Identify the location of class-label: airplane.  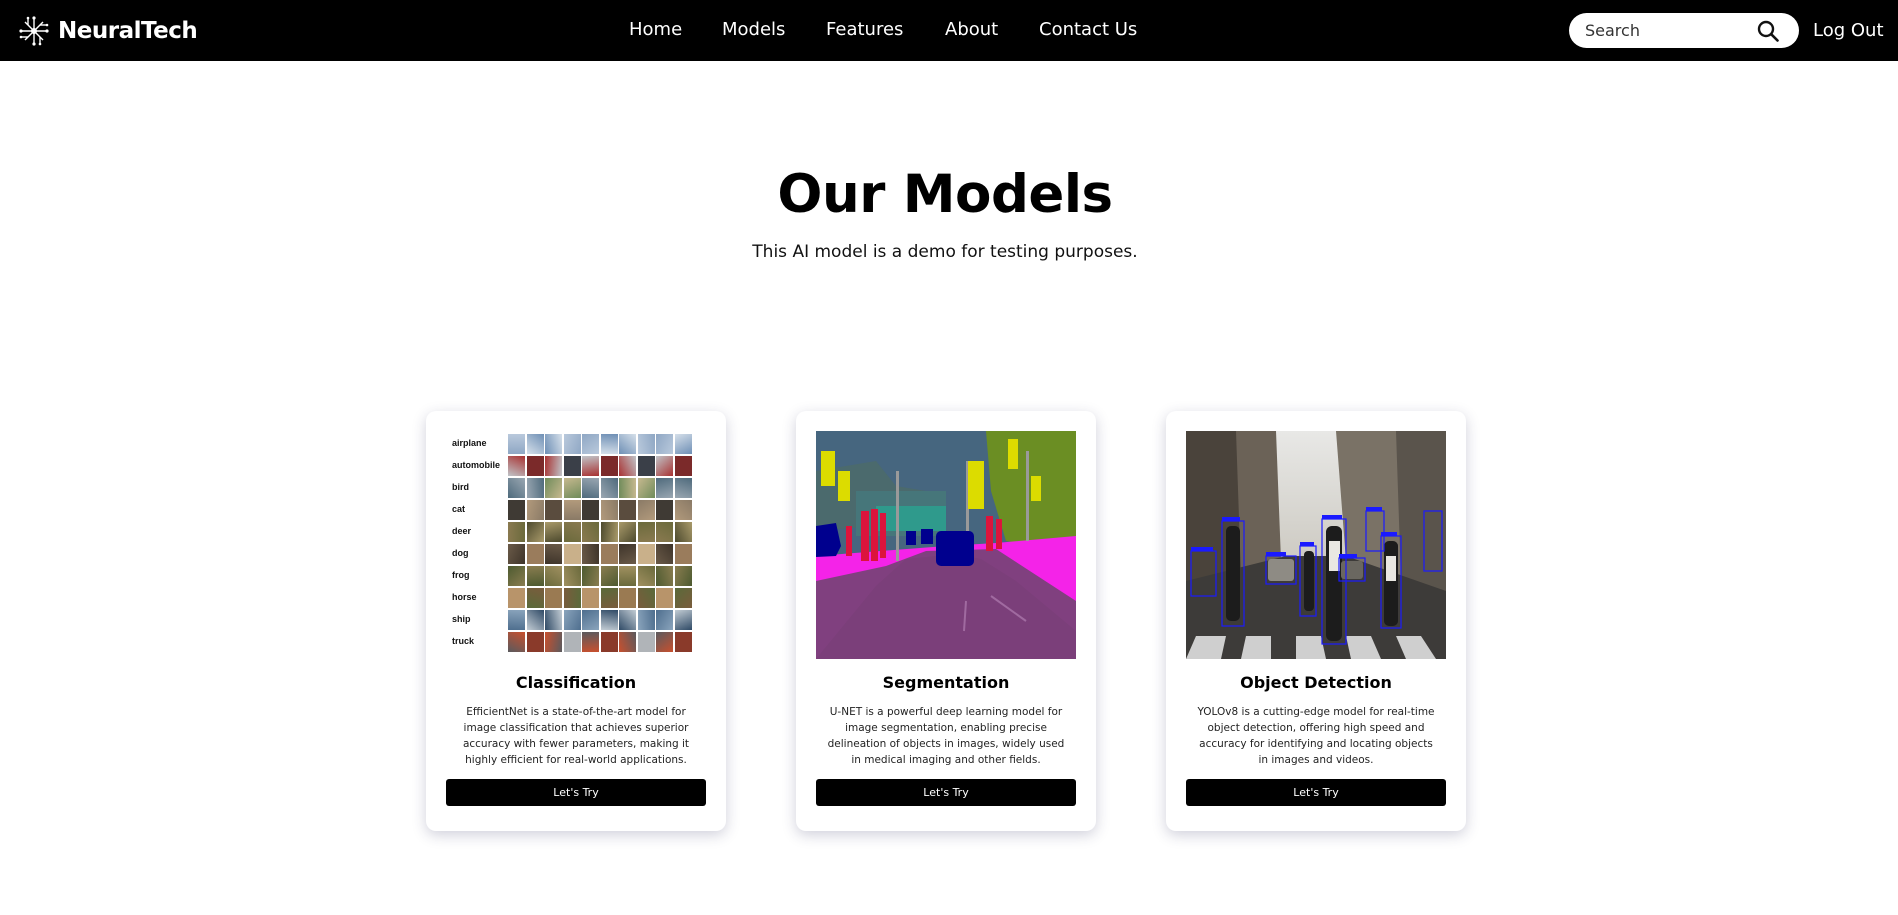
(469, 443).